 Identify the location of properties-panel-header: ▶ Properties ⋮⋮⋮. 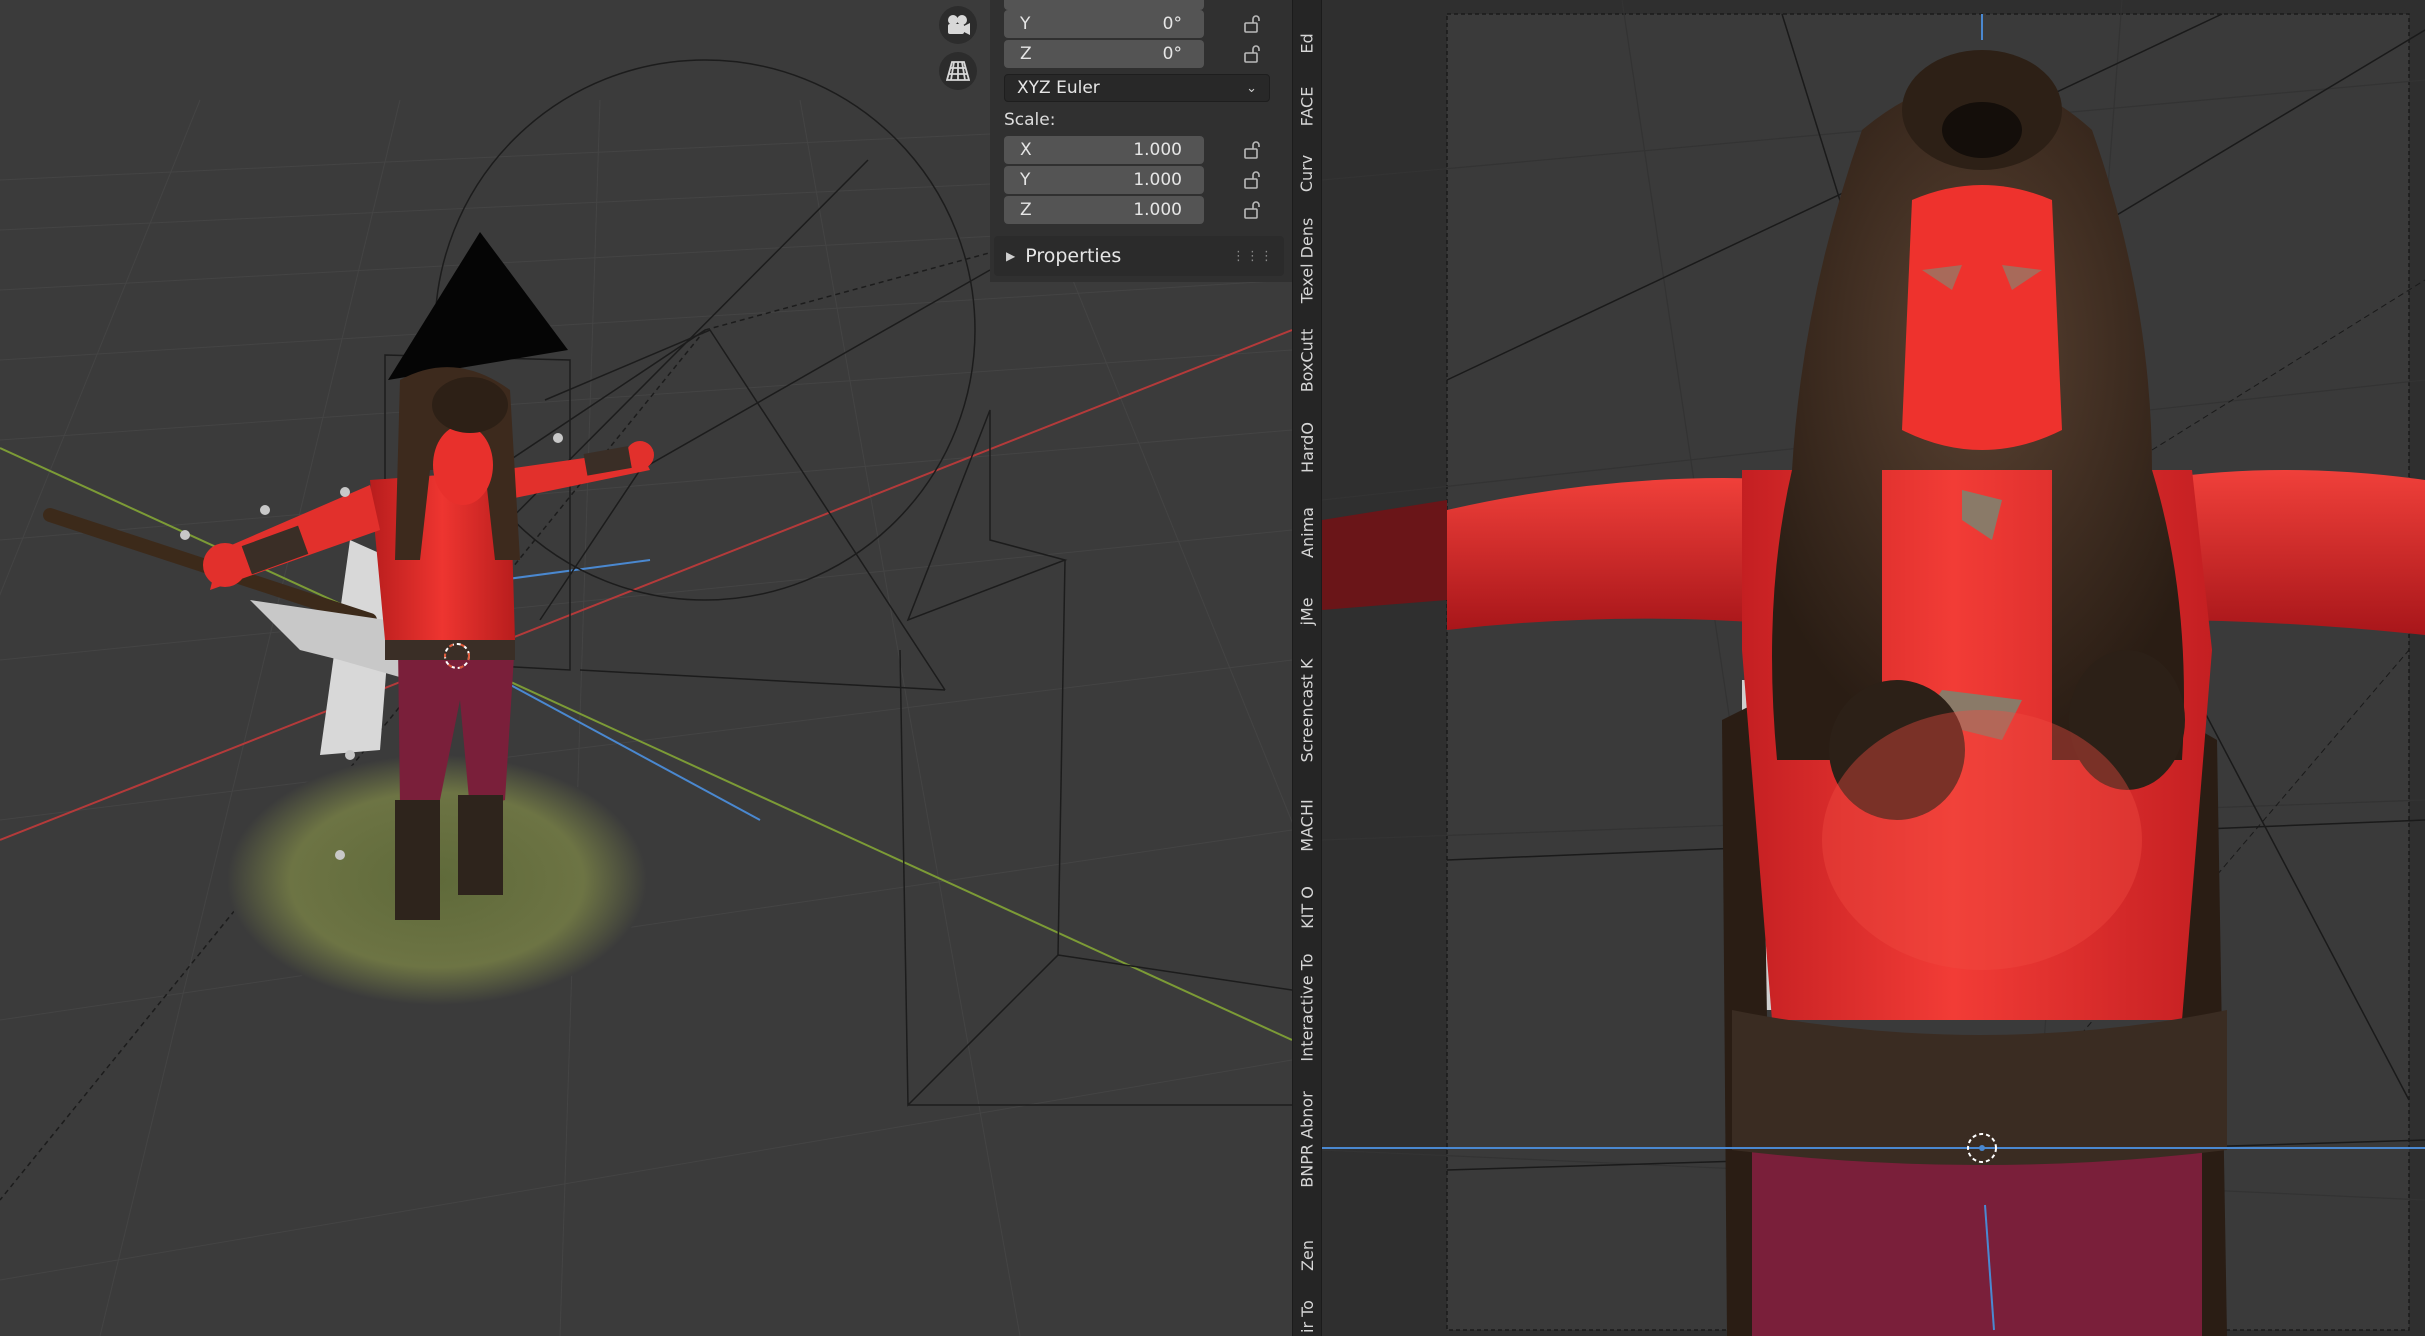
(1139, 256).